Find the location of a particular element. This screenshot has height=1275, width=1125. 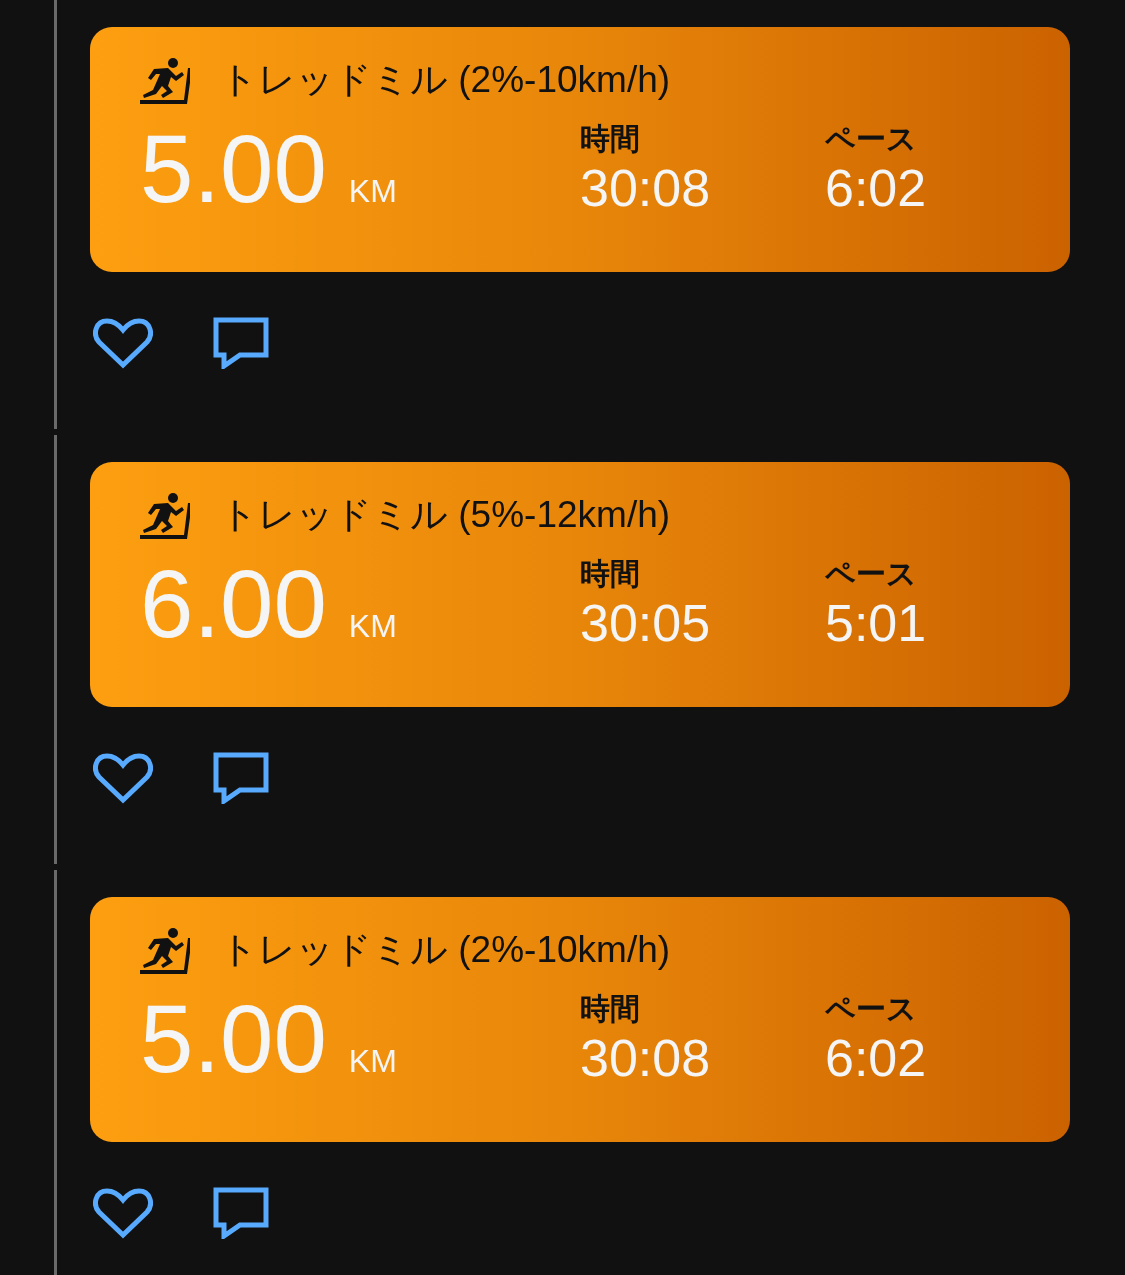

stat-value: 30:05 is located at coordinates (646, 624).